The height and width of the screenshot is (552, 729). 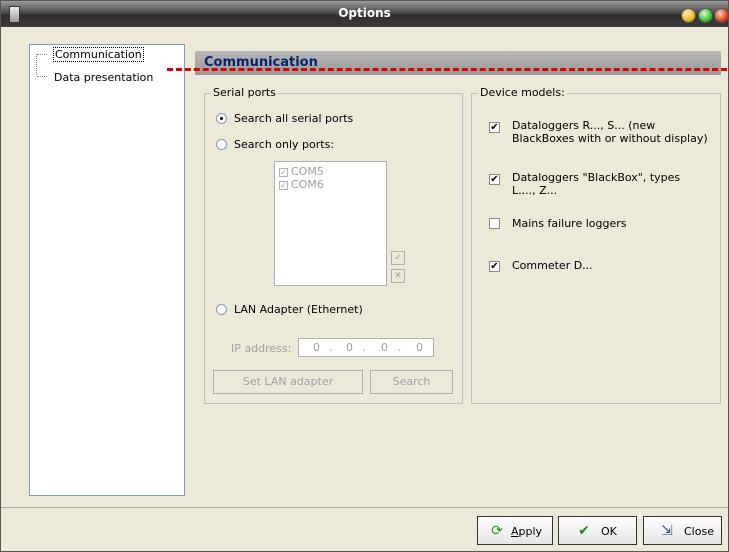 What do you see at coordinates (349, 347) in the screenshot?
I see `ip-octet-2: 0` at bounding box center [349, 347].